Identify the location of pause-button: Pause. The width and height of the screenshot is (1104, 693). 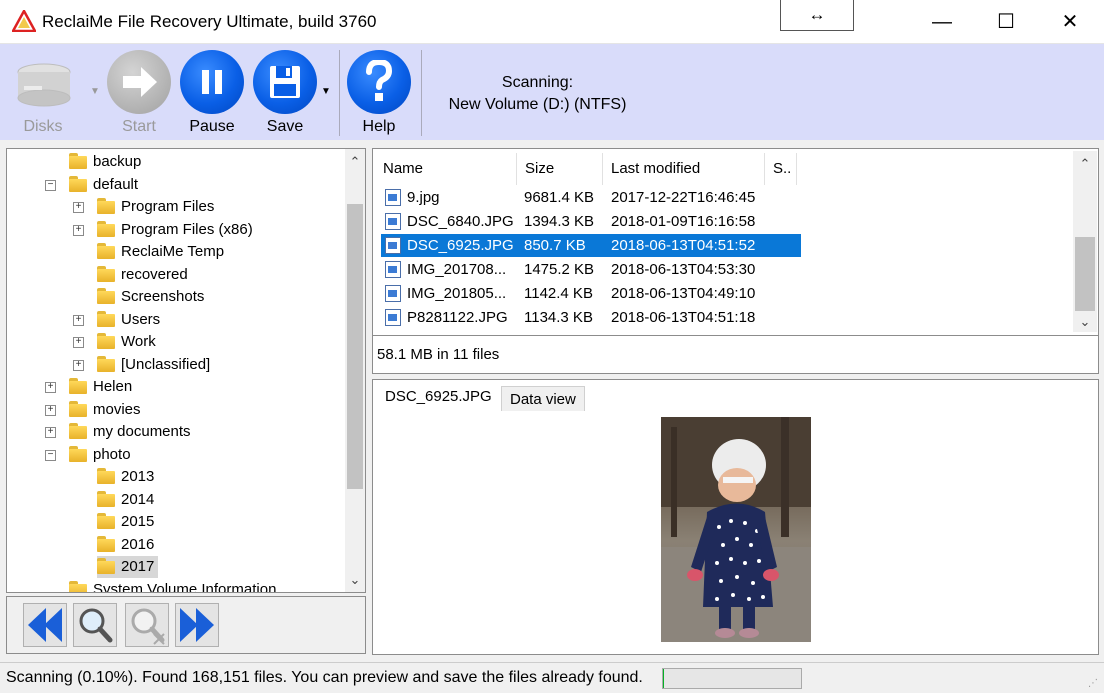
(212, 93).